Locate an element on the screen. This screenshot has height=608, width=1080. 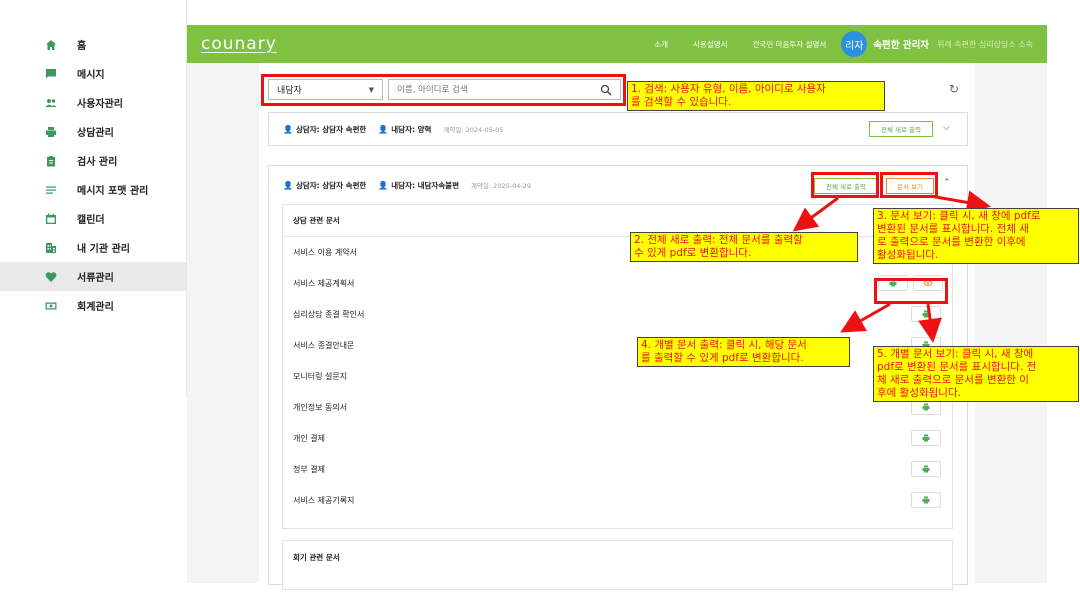
sidebar-item-documents: 서류관리 is located at coordinates (93, 276).